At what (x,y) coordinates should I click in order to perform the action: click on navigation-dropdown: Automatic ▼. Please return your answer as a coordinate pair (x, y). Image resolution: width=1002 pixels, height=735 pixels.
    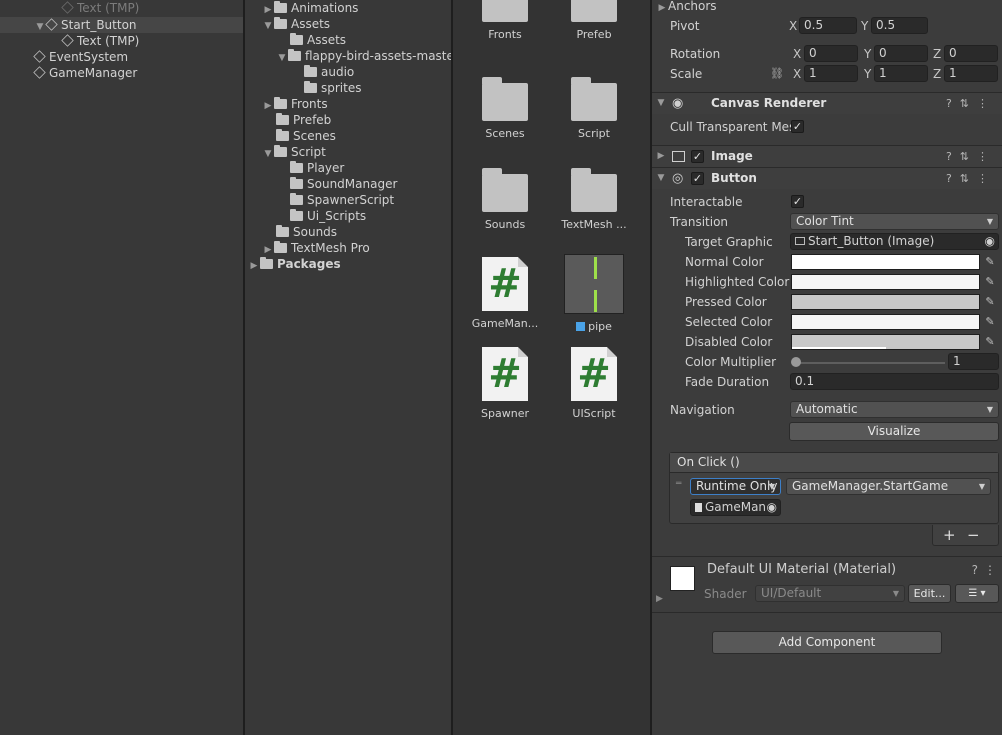
    Looking at the image, I should click on (894, 409).